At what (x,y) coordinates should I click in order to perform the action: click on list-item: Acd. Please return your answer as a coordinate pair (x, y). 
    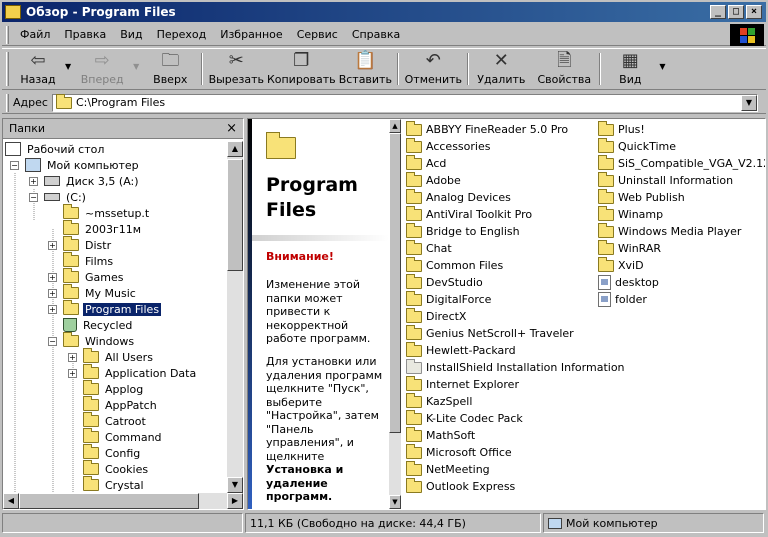
    Looking at the image, I should click on (426, 163).